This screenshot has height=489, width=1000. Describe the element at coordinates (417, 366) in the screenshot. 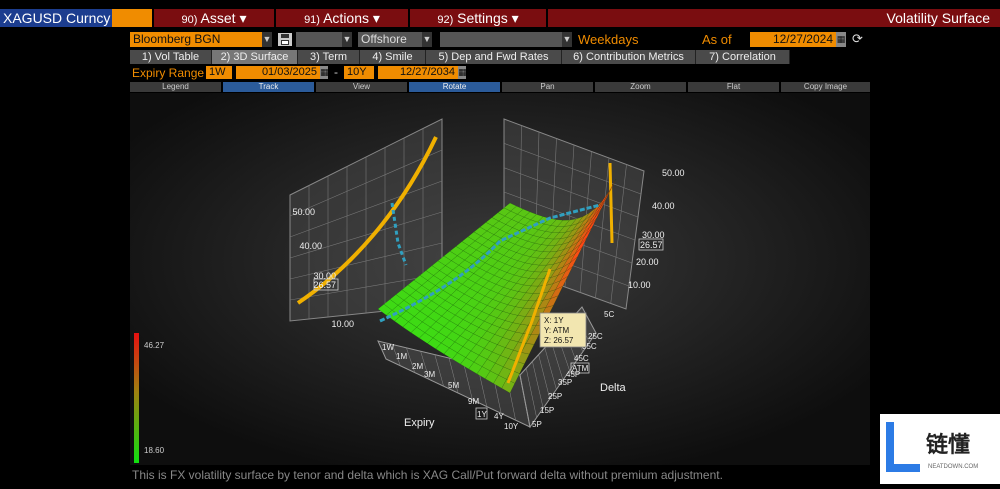

I see `expiry-tick: 2M` at that location.